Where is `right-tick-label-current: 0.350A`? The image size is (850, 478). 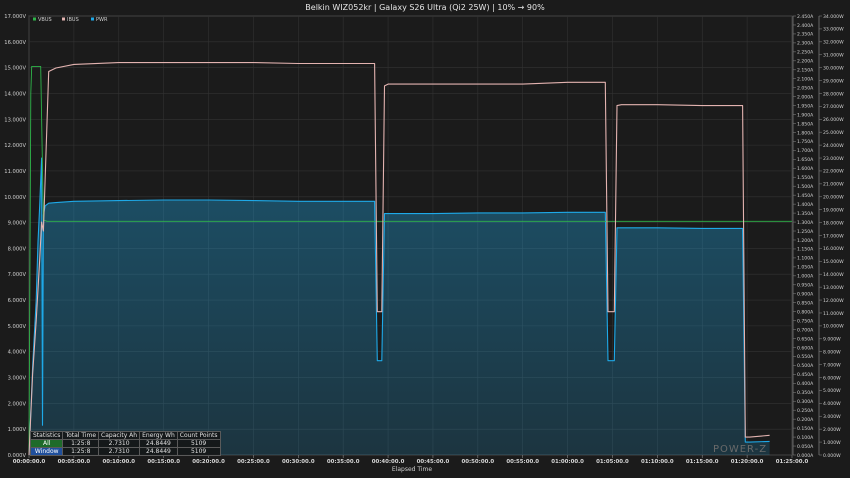 right-tick-label-current: 0.350A is located at coordinates (805, 393).